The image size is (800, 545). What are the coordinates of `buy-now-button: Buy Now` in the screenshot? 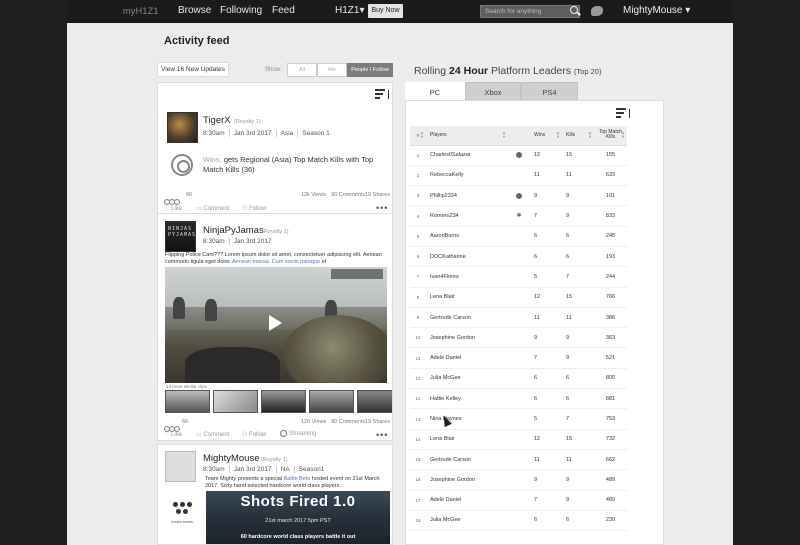 It's located at (385, 11).